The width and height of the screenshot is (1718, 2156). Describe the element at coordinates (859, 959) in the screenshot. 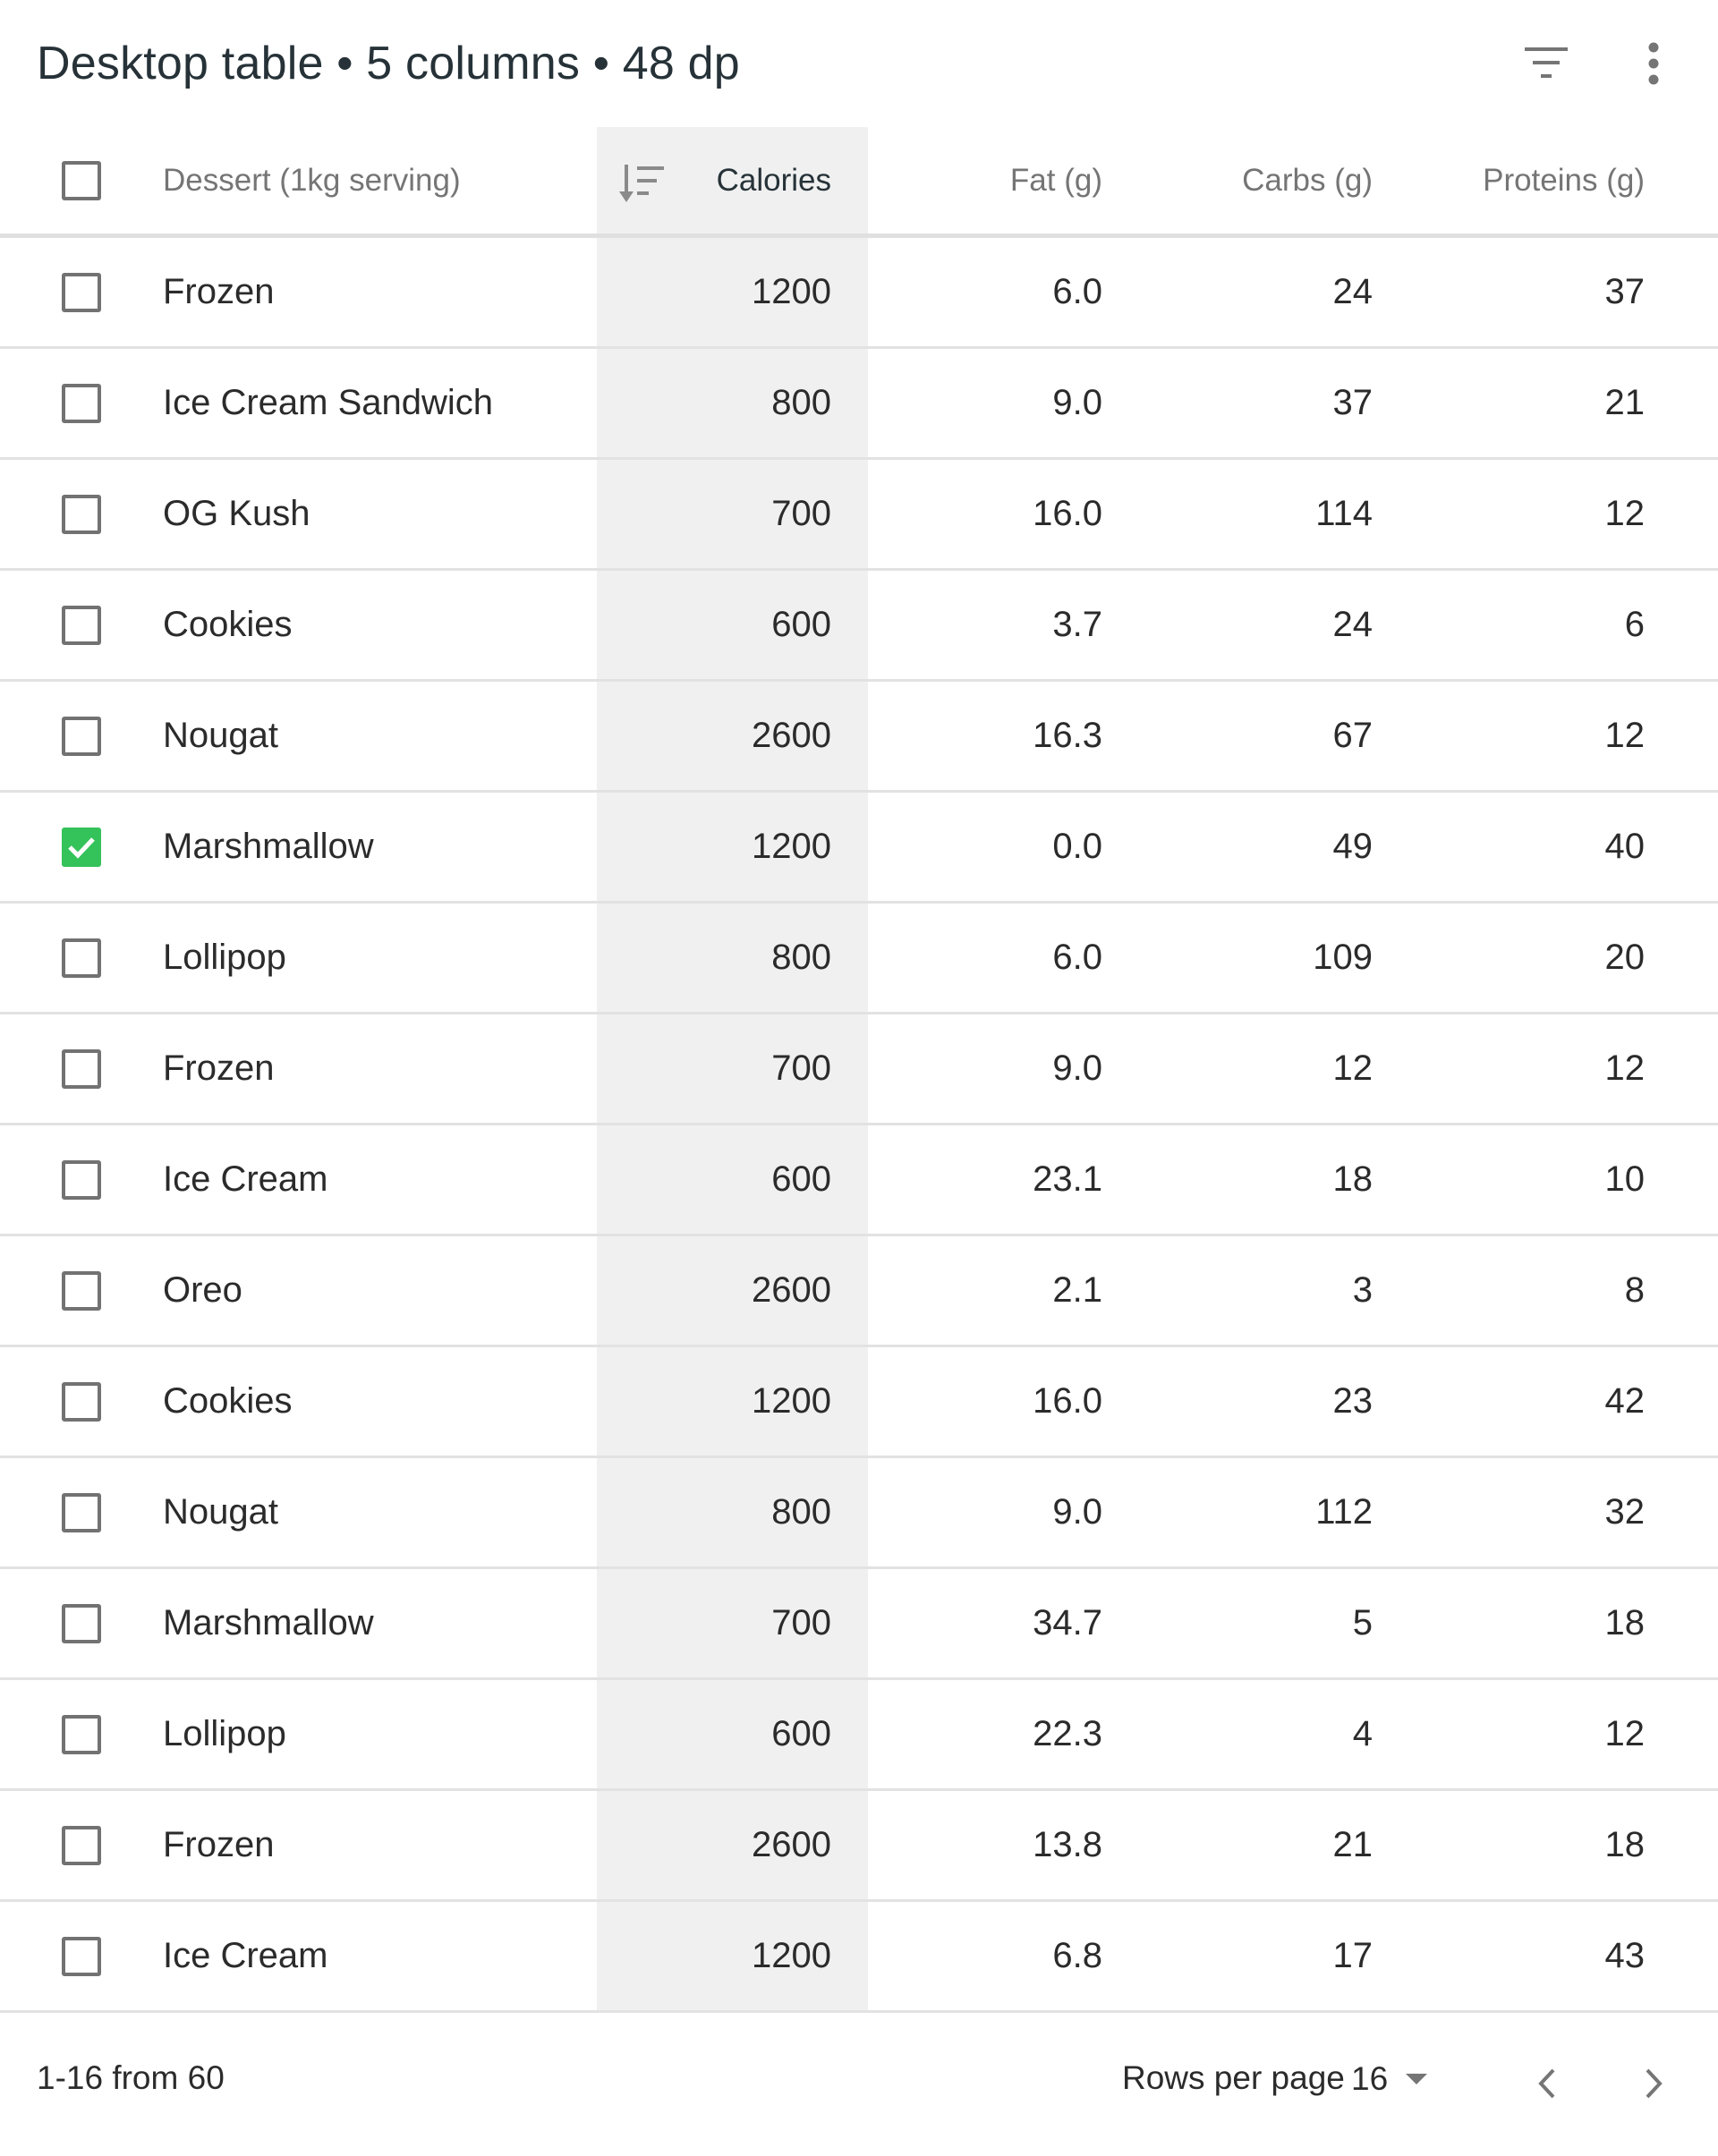

I see `table-row: Lollipop 800 6.0 109 20` at that location.